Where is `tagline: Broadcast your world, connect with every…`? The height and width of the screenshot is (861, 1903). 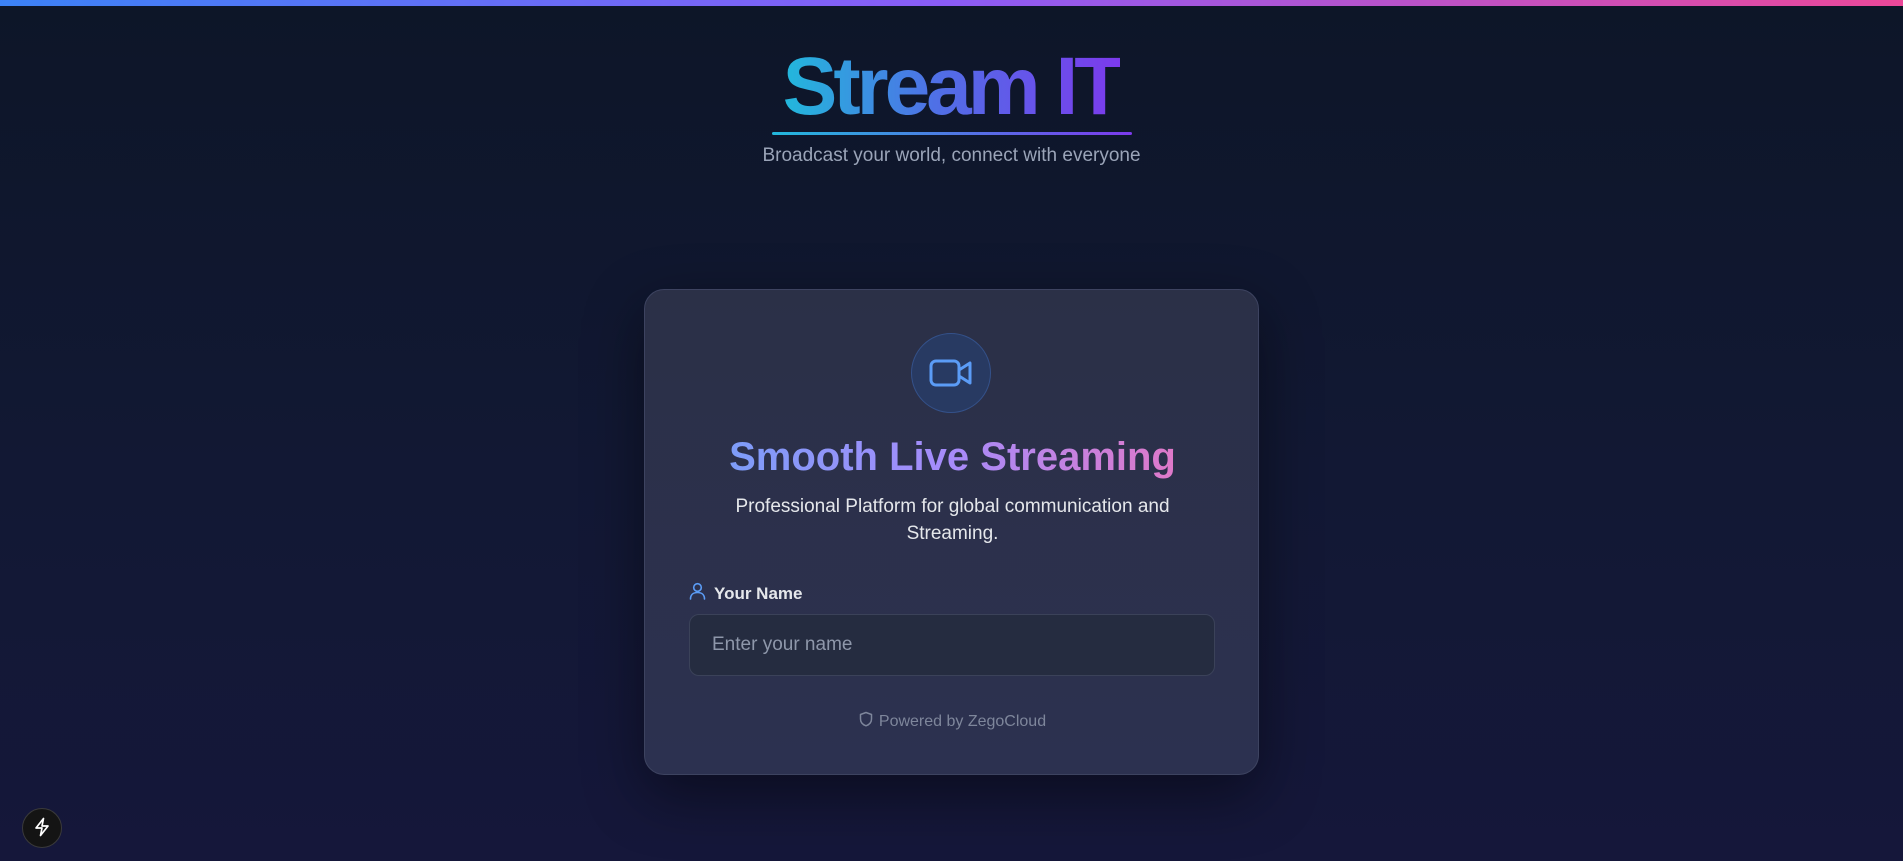 tagline: Broadcast your world, connect with every… is located at coordinates (951, 155).